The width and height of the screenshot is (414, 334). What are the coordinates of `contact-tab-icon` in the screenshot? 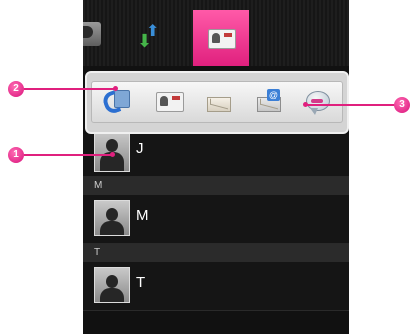 It's located at (92, 34).